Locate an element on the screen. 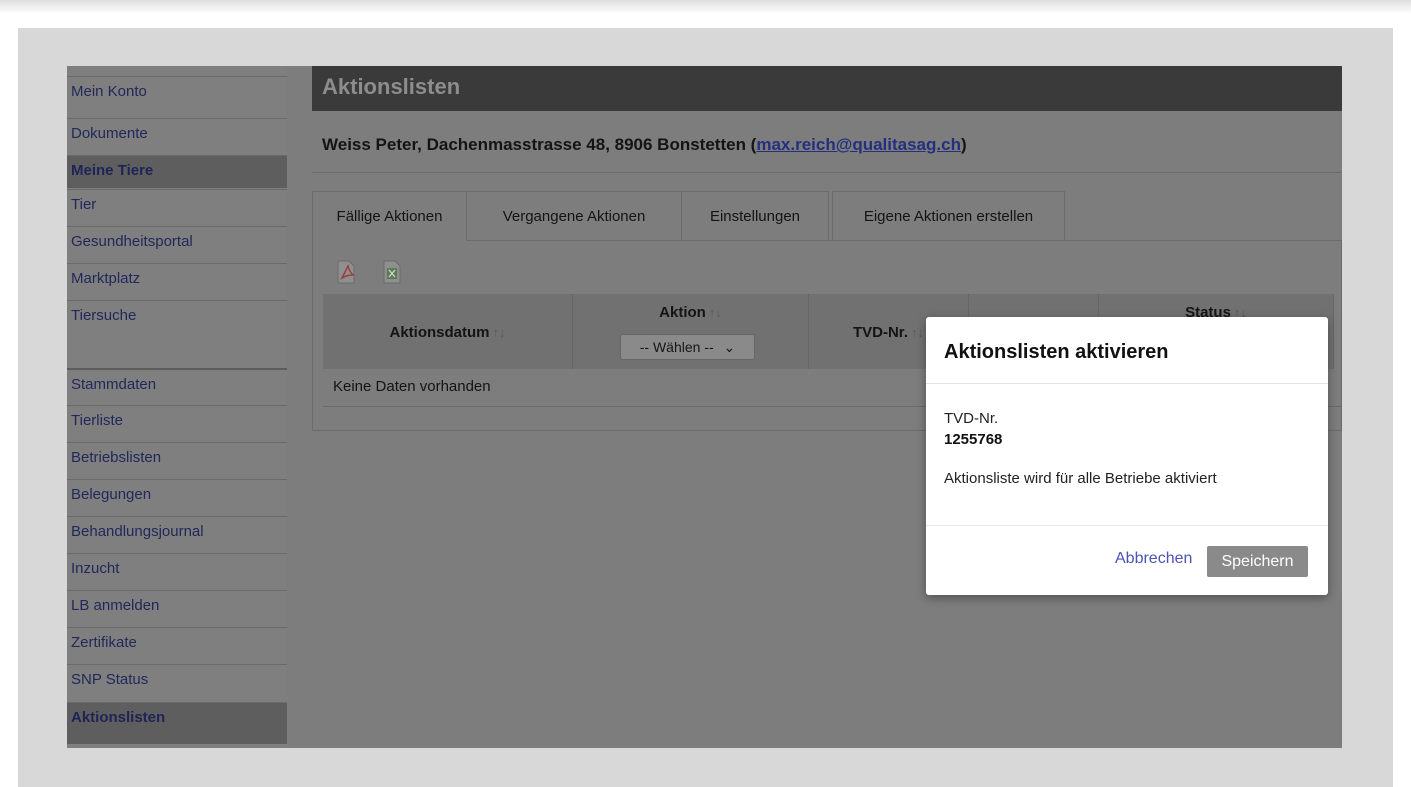  tvd-label: TVD-Nr. is located at coordinates (971, 418).